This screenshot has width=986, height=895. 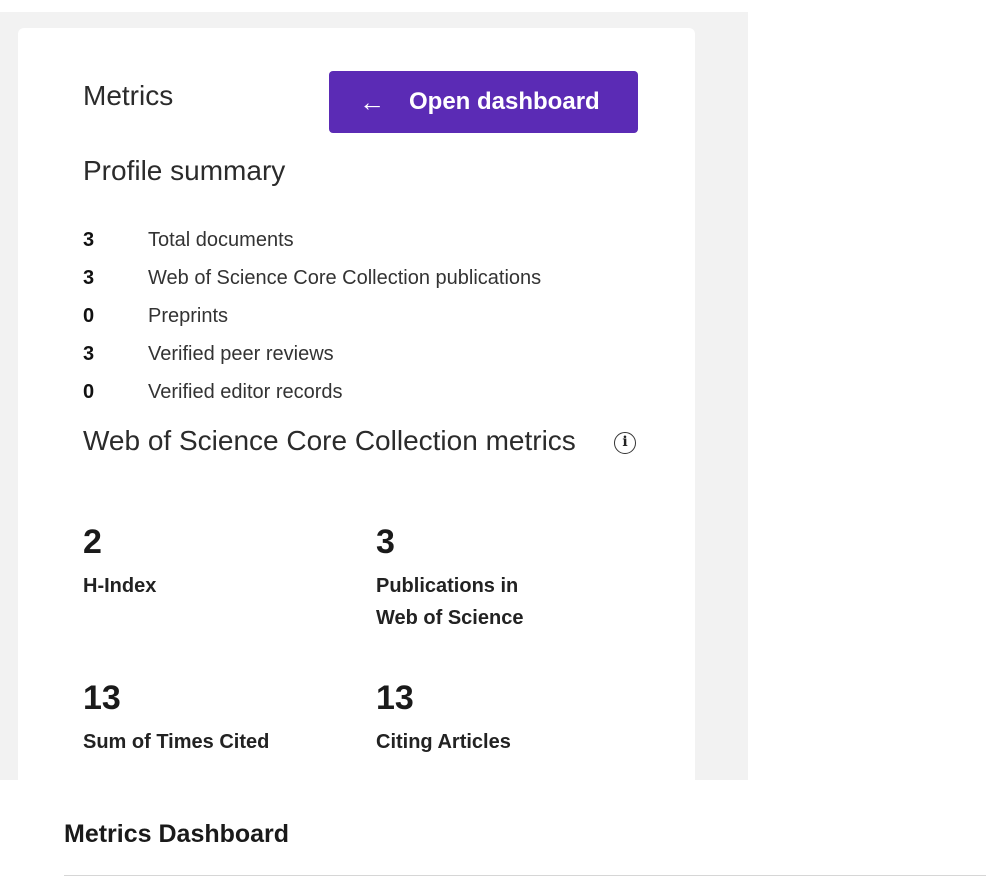 What do you see at coordinates (506, 718) in the screenshot?
I see `metric-citing-articles: 13 Citing Articles` at bounding box center [506, 718].